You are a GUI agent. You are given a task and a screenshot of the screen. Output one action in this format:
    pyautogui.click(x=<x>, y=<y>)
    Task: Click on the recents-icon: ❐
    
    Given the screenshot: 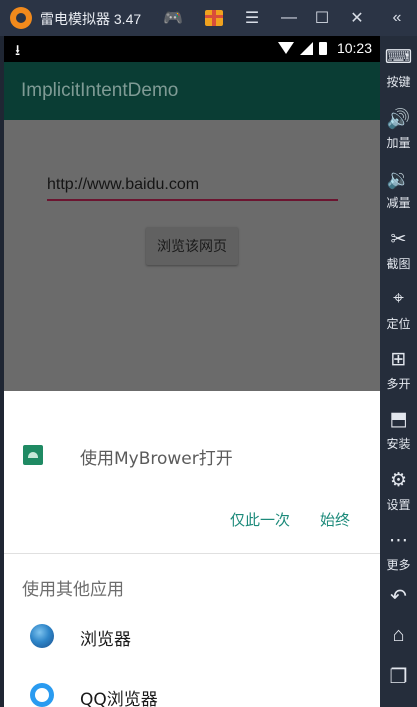 What is the action you would take?
    pyautogui.click(x=398, y=676)
    